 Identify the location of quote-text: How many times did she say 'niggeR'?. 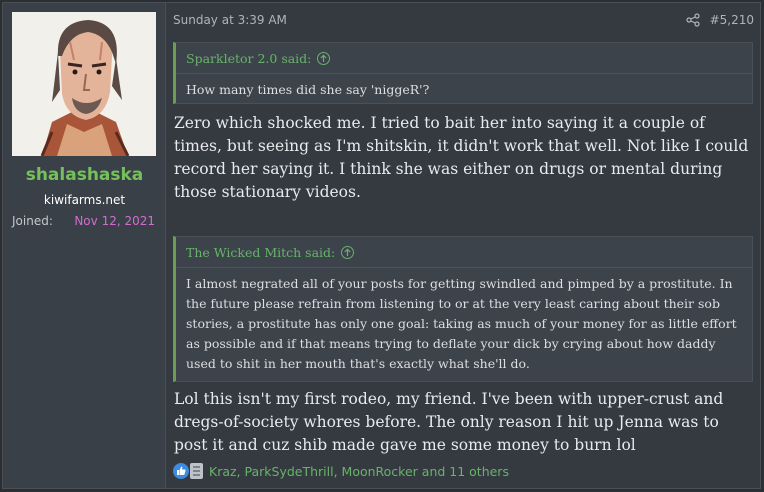
(308, 89).